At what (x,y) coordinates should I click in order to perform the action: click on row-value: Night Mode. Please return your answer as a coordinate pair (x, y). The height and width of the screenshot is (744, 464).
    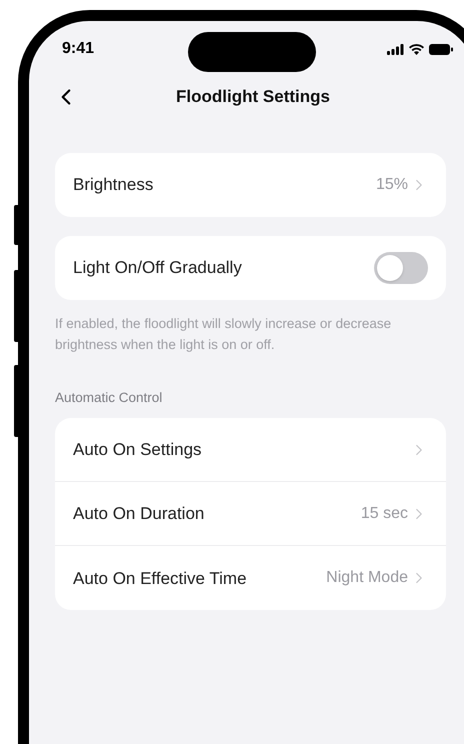
    Looking at the image, I should click on (367, 578).